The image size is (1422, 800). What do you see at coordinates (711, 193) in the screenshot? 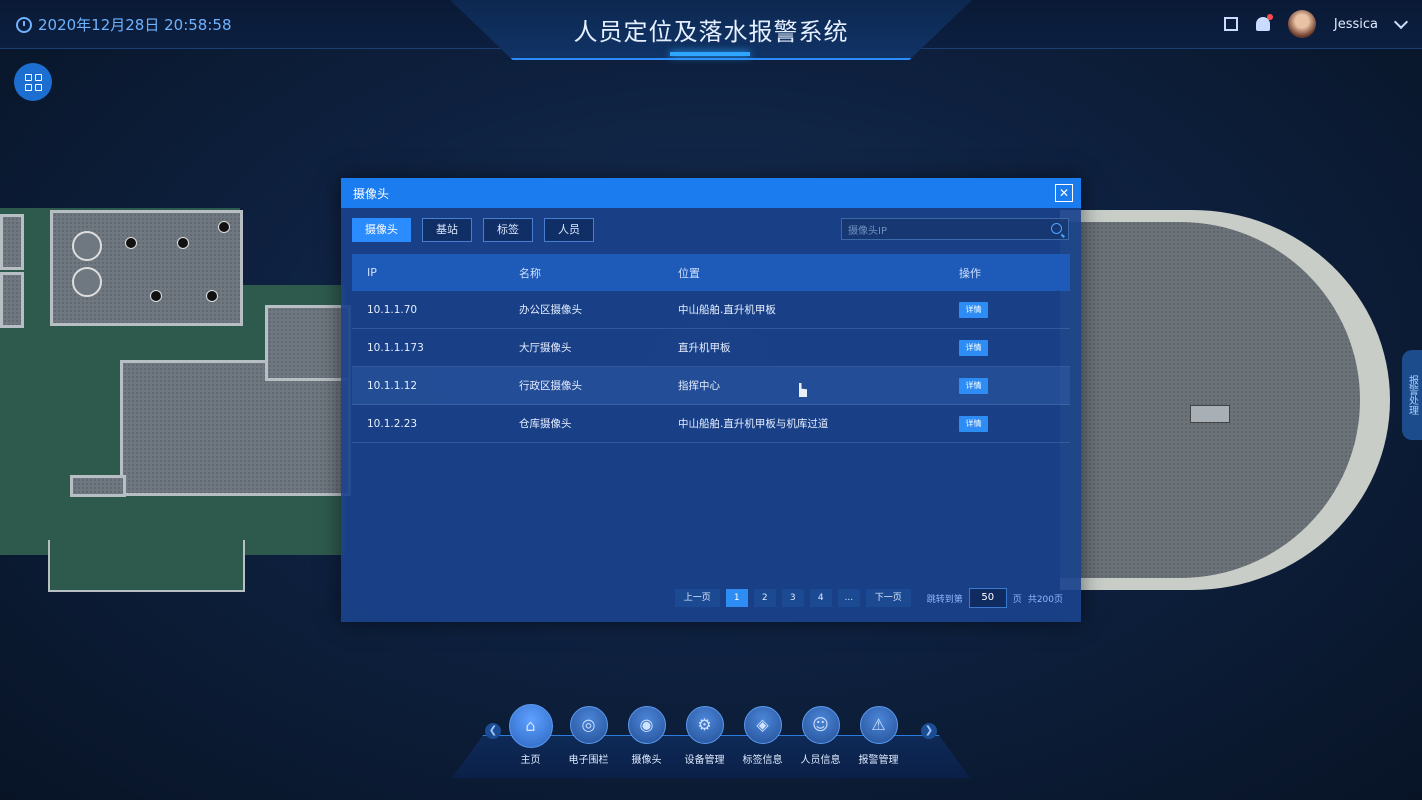
I see `dialog-header: 摄像头 ✕` at bounding box center [711, 193].